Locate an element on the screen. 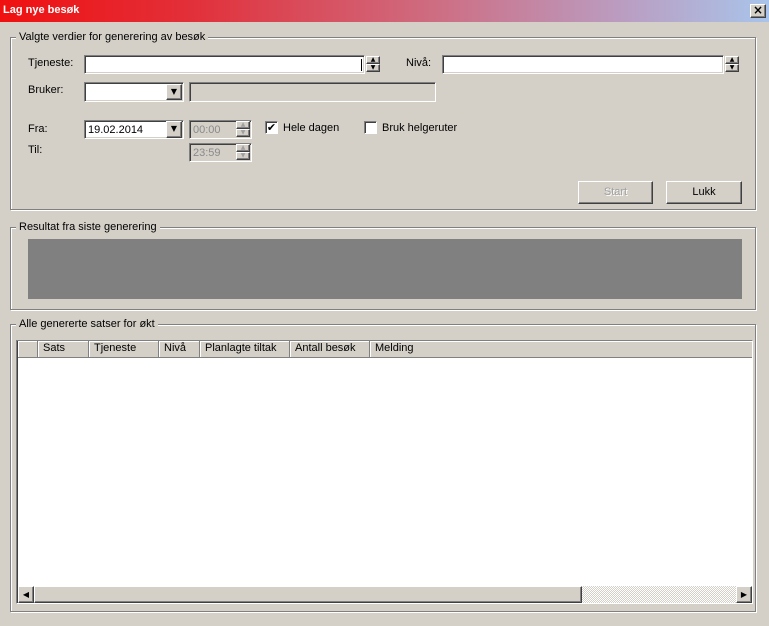 The height and width of the screenshot is (626, 769). hele-dagen-label: Hele dagen is located at coordinates (311, 128).